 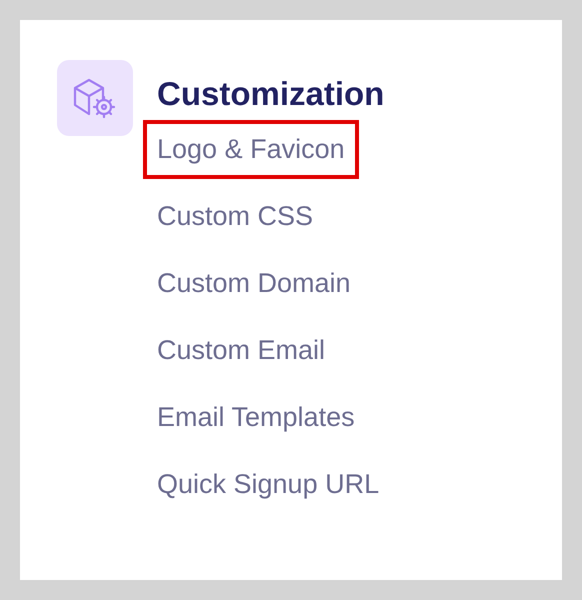 What do you see at coordinates (95, 98) in the screenshot?
I see `box-gear-icon` at bounding box center [95, 98].